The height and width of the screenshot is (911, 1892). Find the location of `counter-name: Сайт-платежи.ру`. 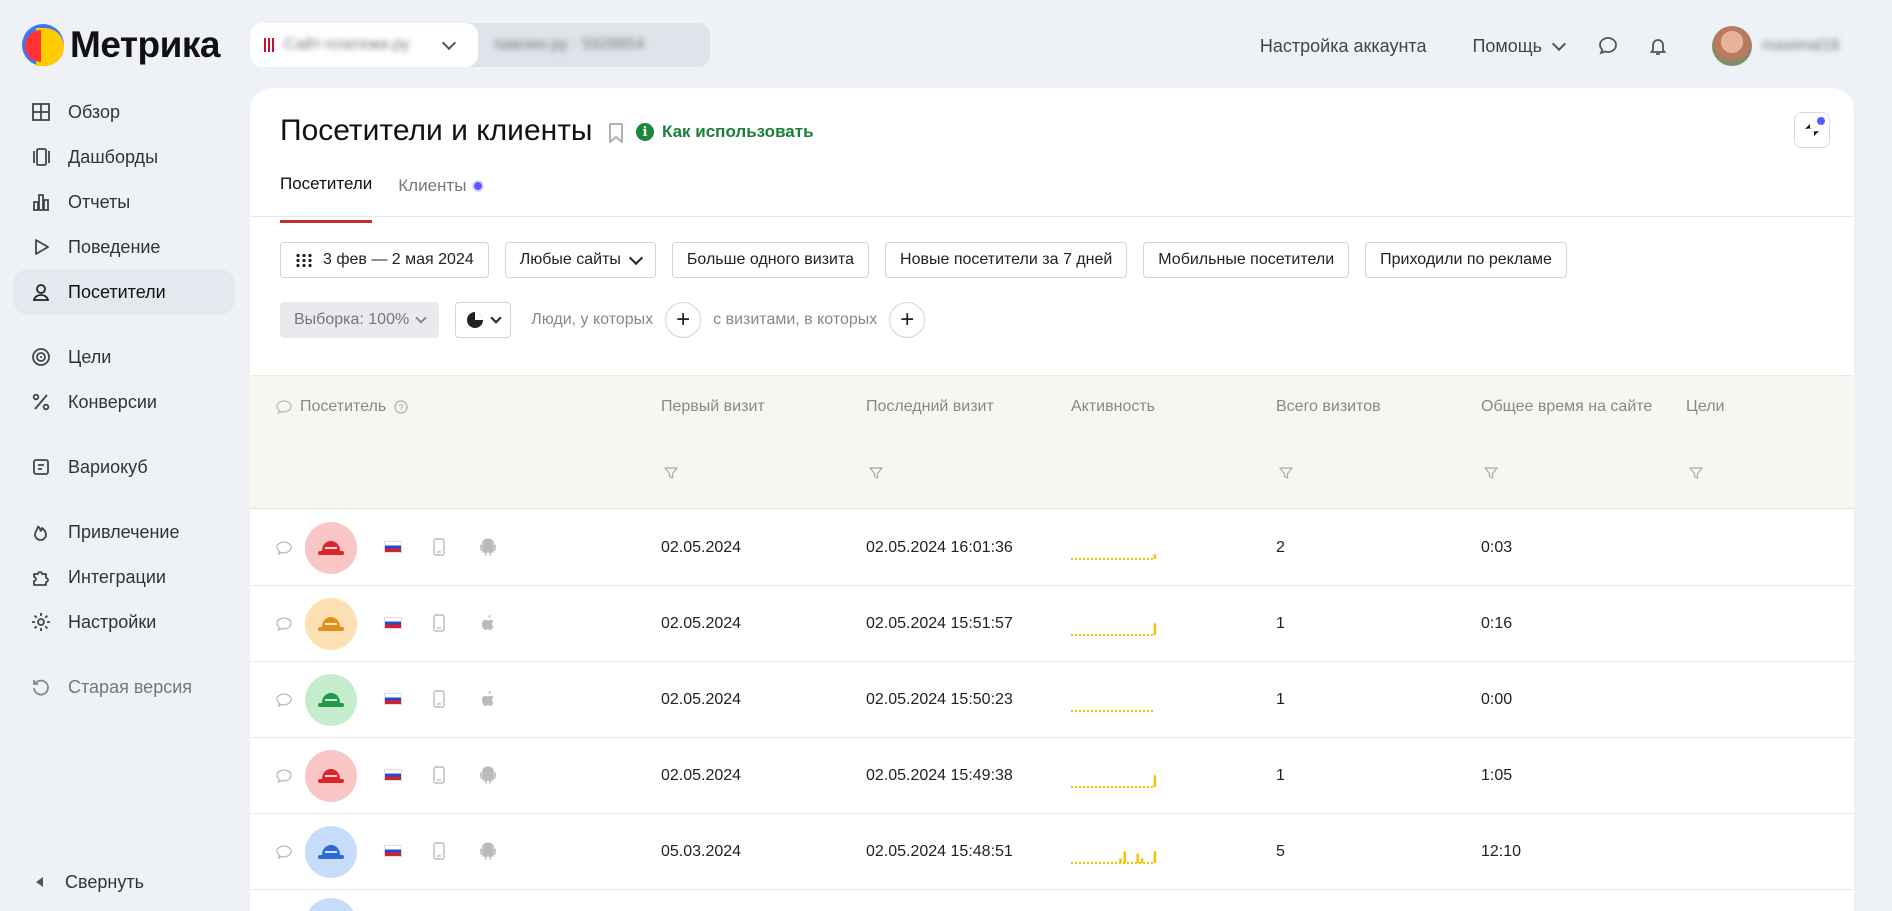

counter-name: Сайт-платежи.ру is located at coordinates (347, 44).